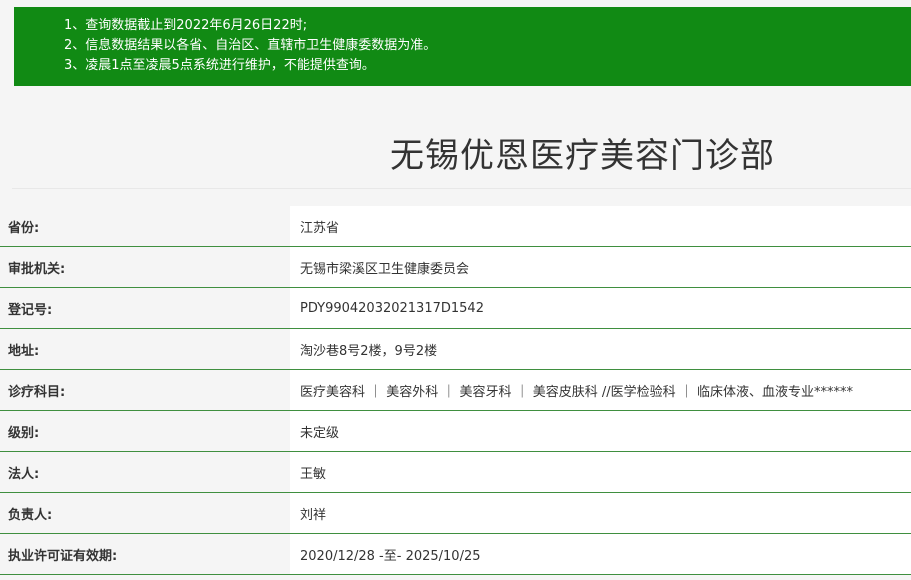  I want to click on table-row-level: 级别: 未定级, so click(455, 431).